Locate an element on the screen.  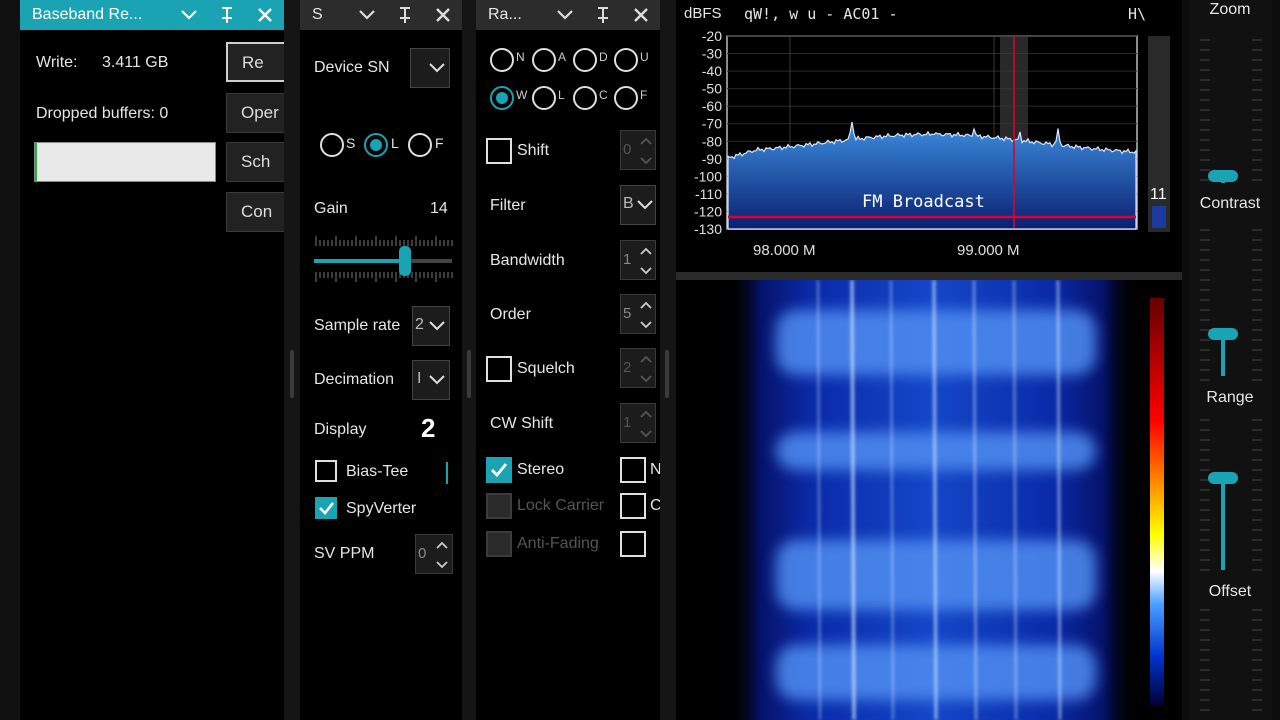
signal-meter-fill is located at coordinates (1159, 217).